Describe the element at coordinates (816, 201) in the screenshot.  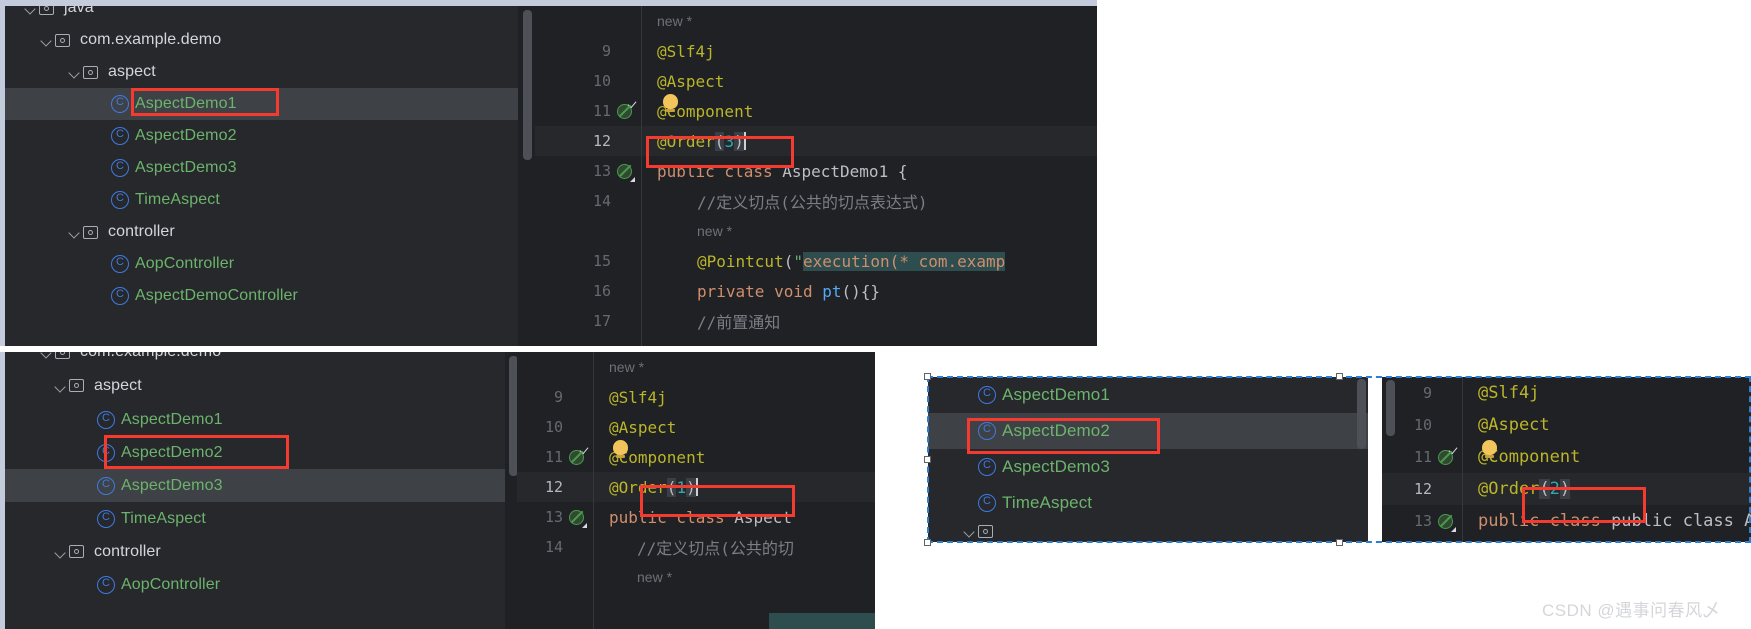
I see `code-line-14: 14 //定义切点(公共的切点表达式)` at that location.